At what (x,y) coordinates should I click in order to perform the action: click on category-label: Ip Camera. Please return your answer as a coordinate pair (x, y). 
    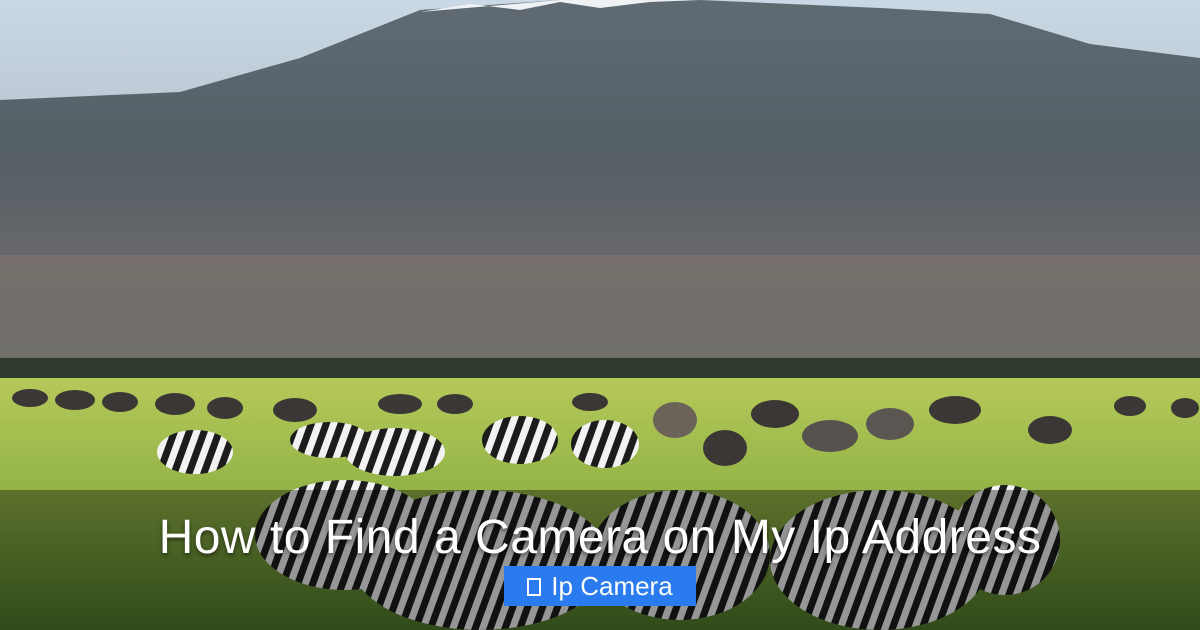
    Looking at the image, I should click on (612, 586).